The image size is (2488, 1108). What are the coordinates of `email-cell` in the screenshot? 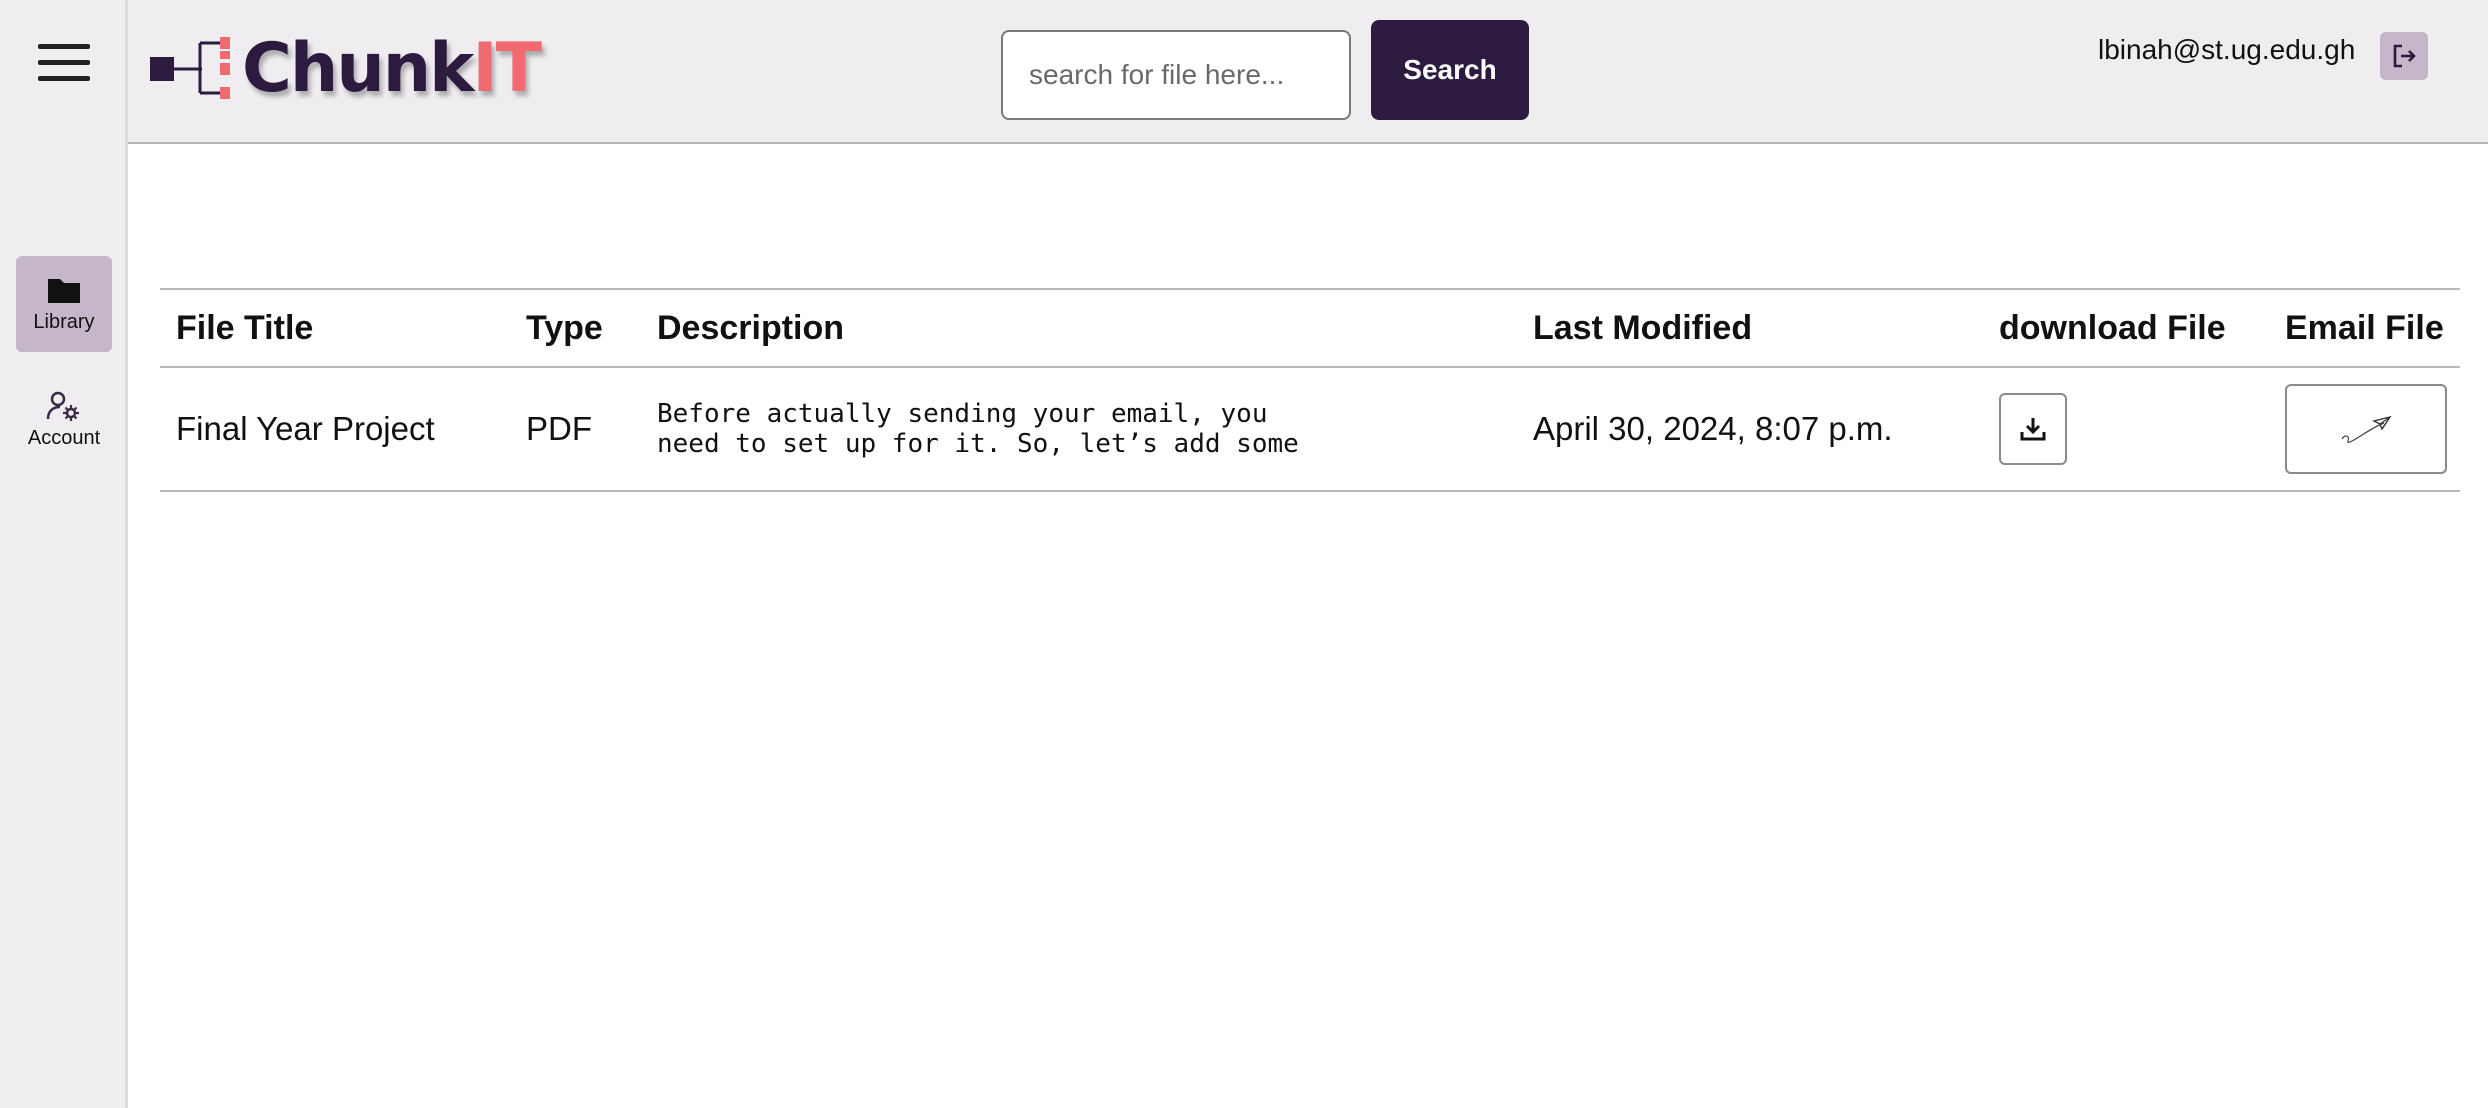 It's located at (2364, 429).